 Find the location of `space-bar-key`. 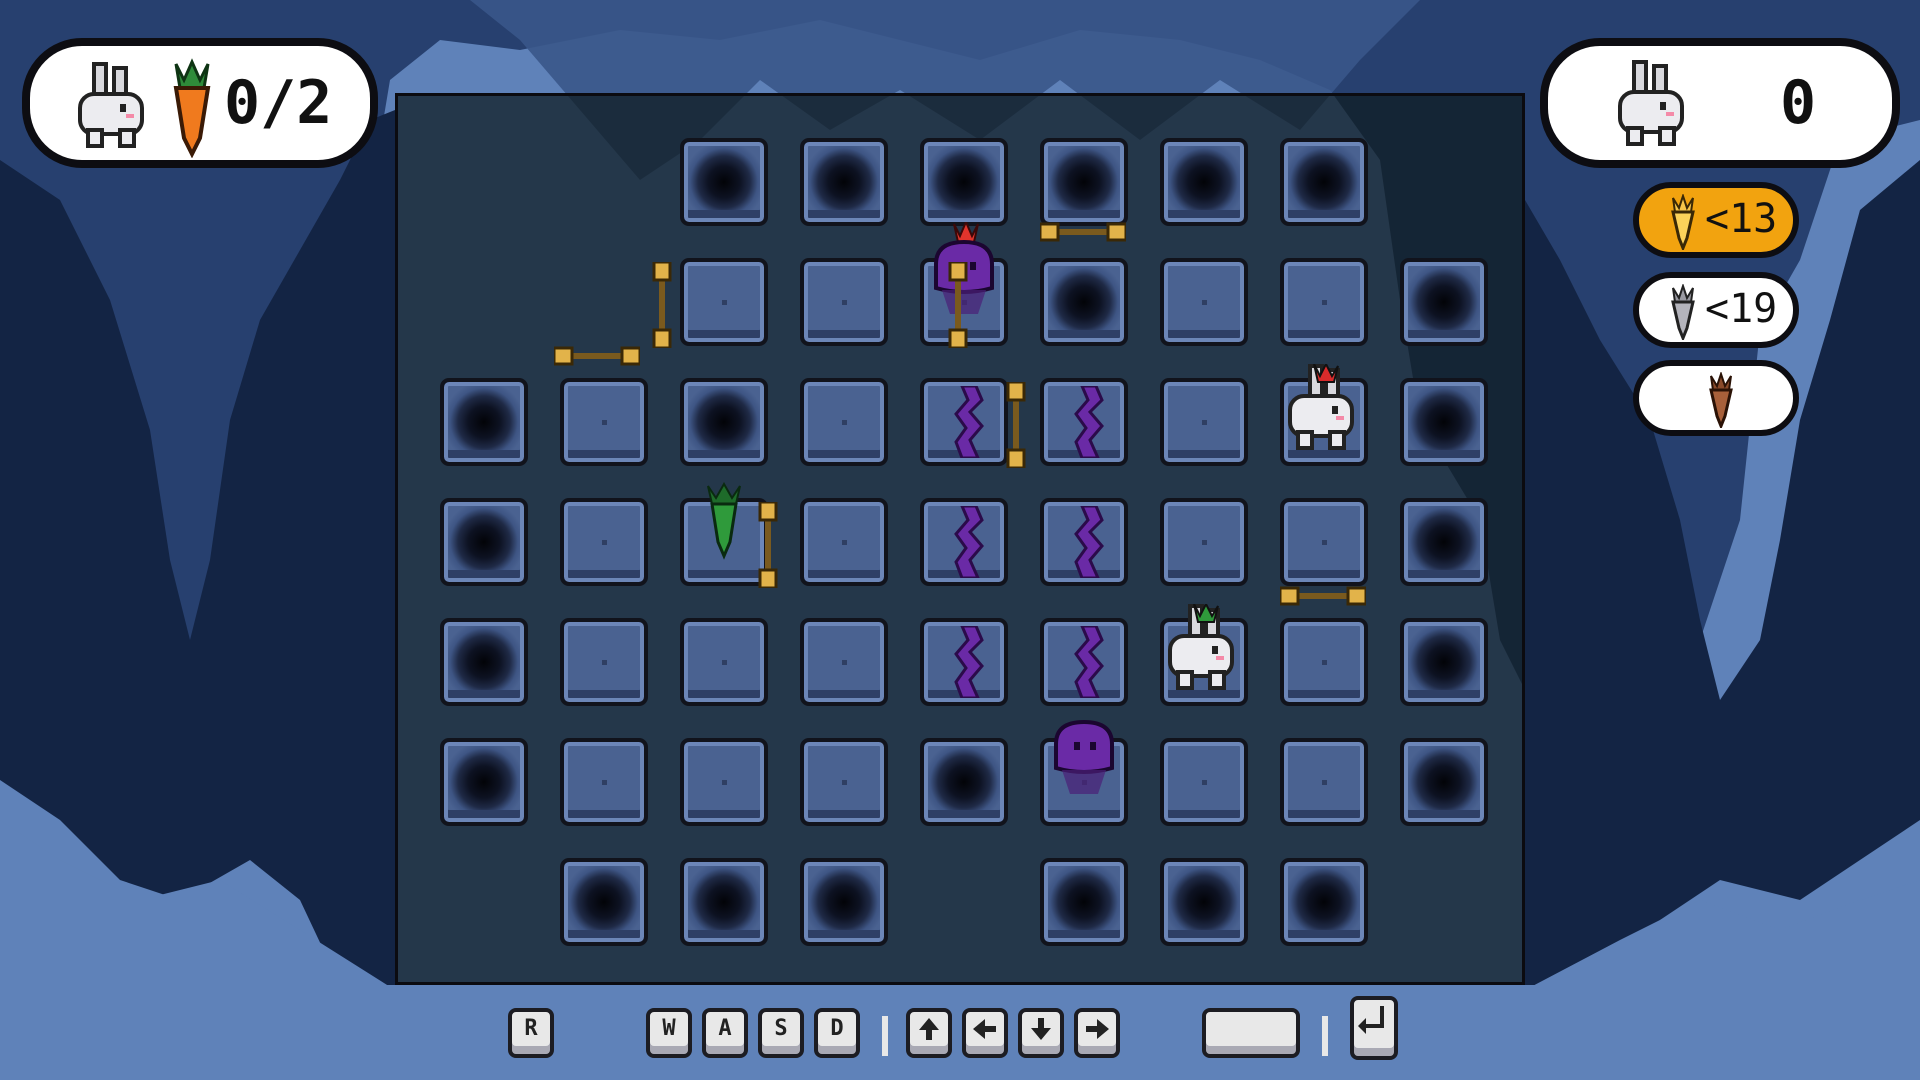

space-bar-key is located at coordinates (1251, 1033).